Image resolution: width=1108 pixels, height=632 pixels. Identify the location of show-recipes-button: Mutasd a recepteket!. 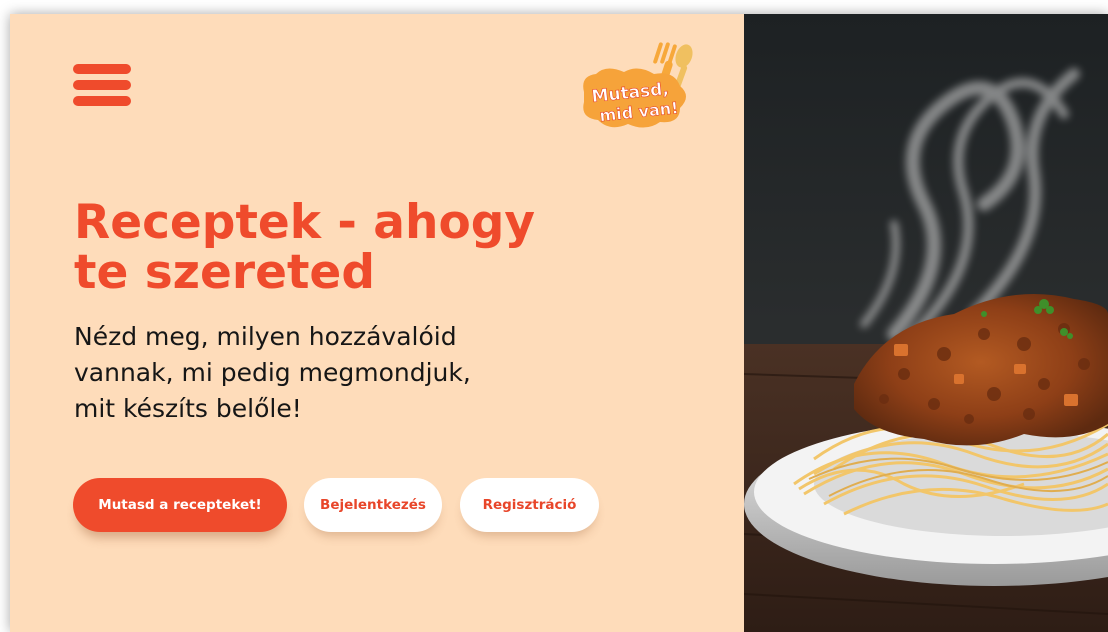
(180, 505).